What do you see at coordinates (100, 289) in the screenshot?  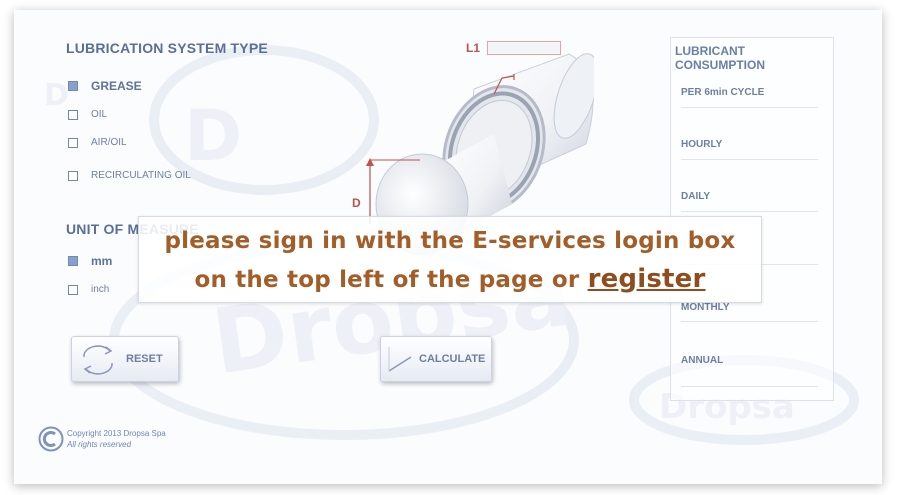 I see `option-label: inch` at bounding box center [100, 289].